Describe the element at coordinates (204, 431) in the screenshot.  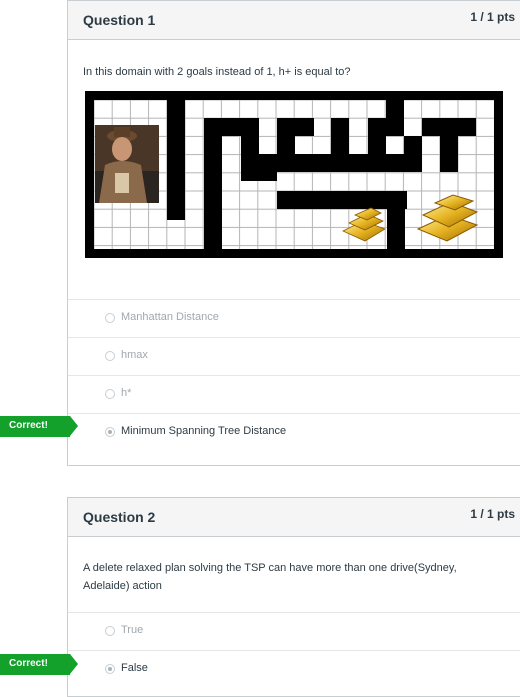
I see `answer-label: Minimum Spanning Tree Distance` at that location.